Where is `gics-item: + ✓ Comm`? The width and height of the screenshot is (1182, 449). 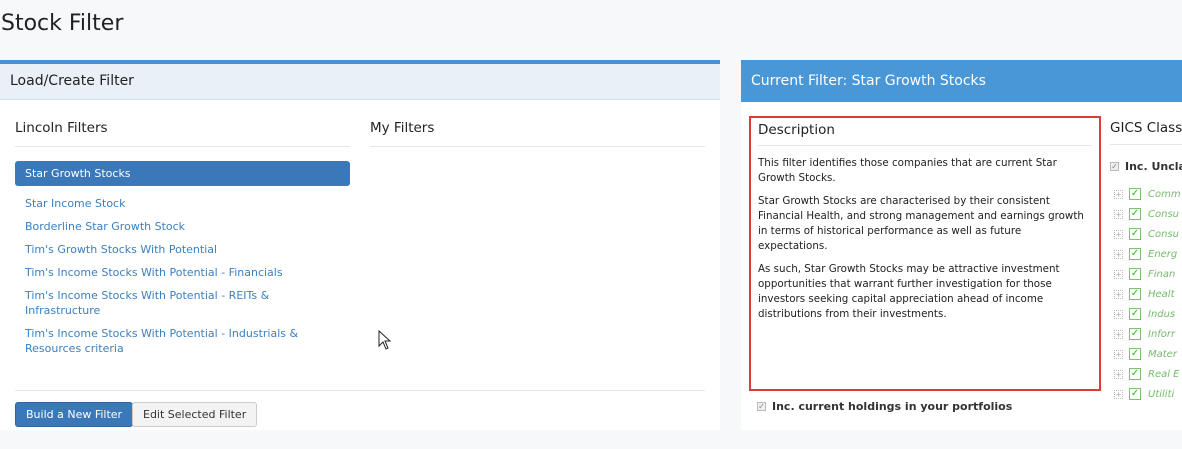
gics-item: + ✓ Comm is located at coordinates (1147, 194).